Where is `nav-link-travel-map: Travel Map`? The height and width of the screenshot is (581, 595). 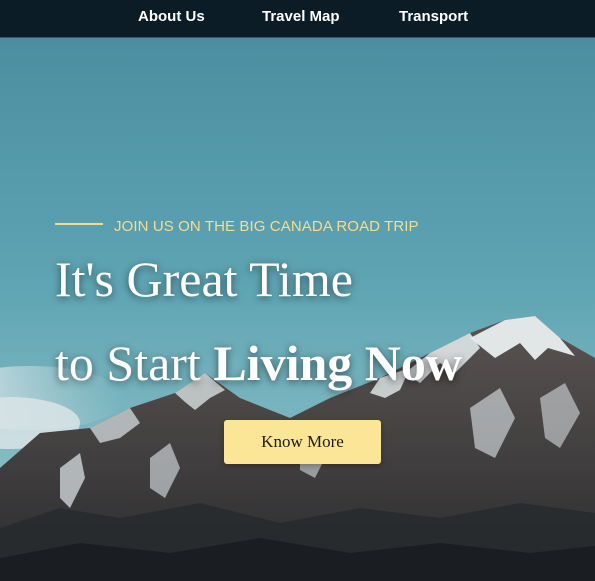 nav-link-travel-map: Travel Map is located at coordinates (301, 17).